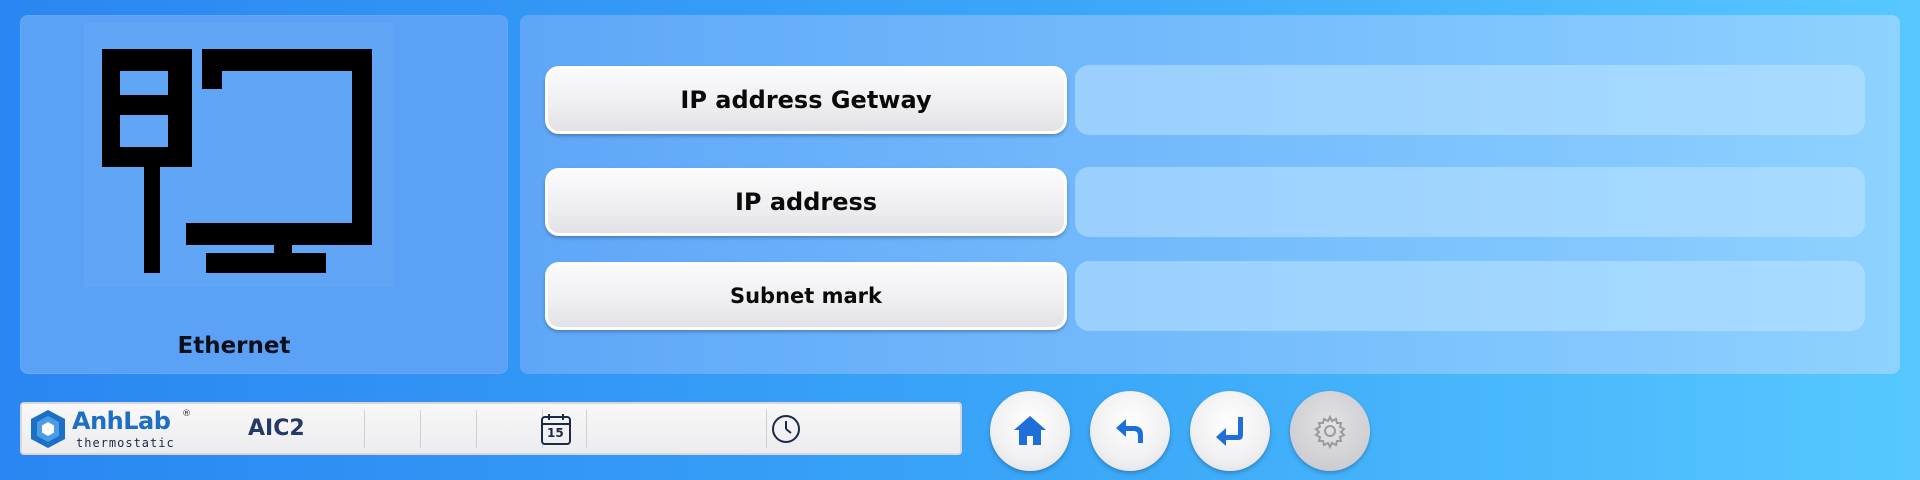 The height and width of the screenshot is (480, 1920). I want to click on ip-address-value, so click(1470, 202).